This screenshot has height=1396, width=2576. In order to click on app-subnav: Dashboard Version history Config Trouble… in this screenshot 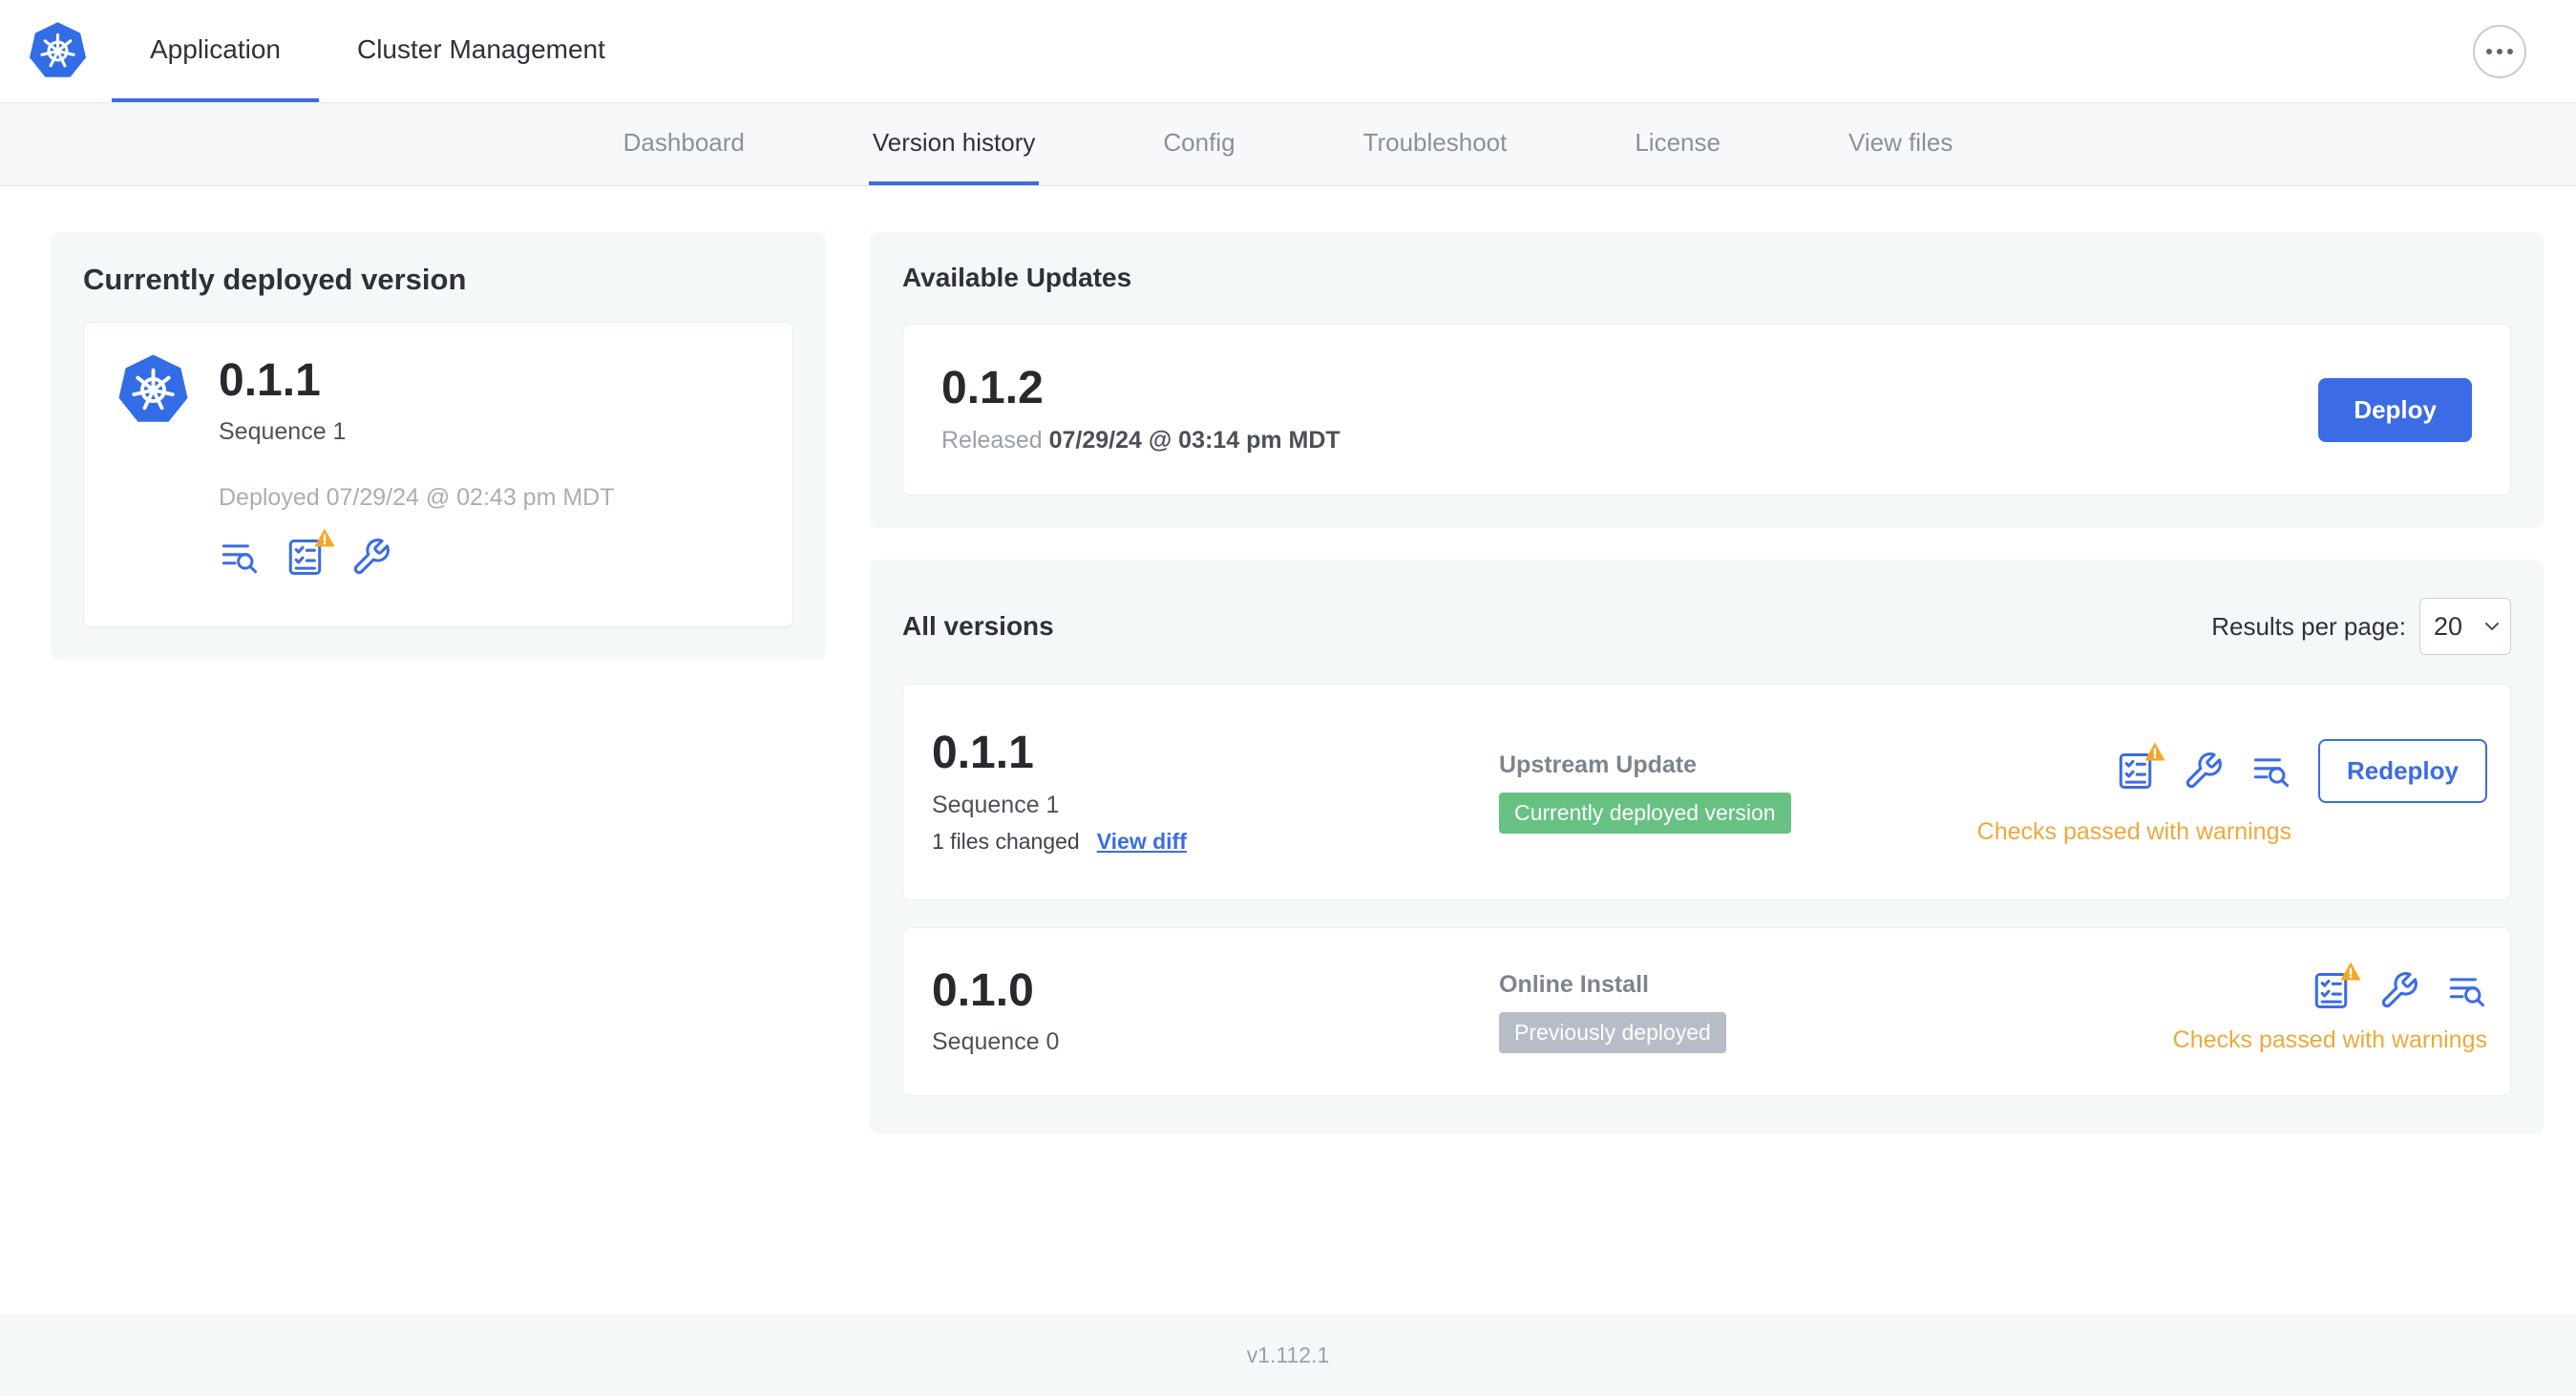, I will do `click(1288, 144)`.